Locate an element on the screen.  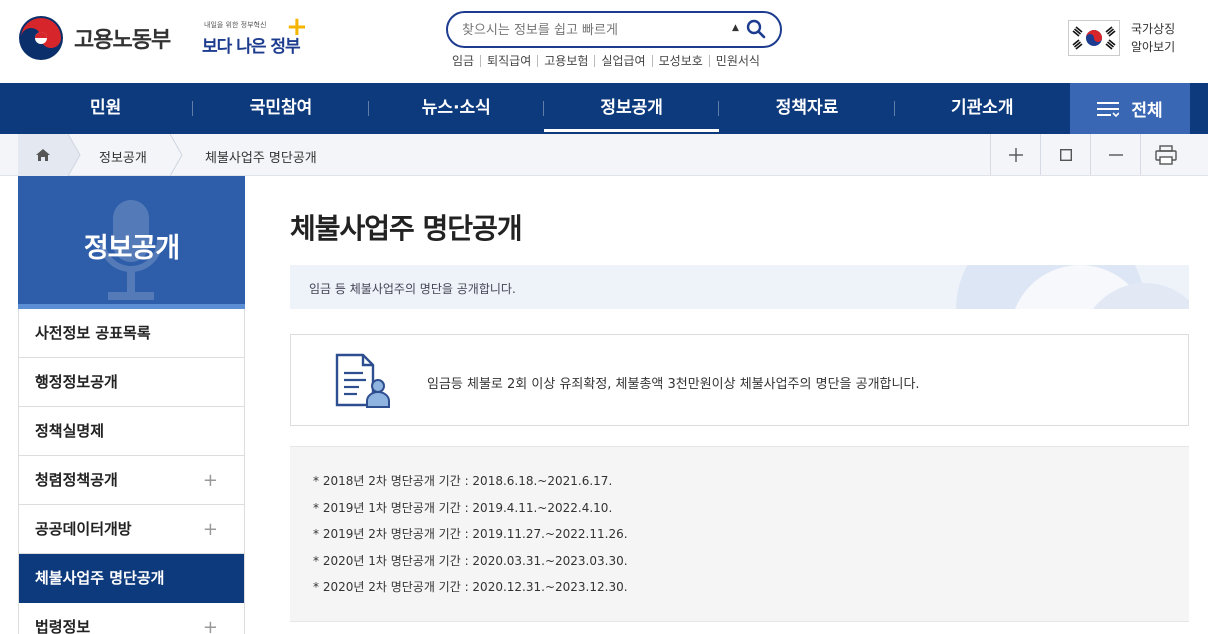
print-button is located at coordinates (1165, 154).